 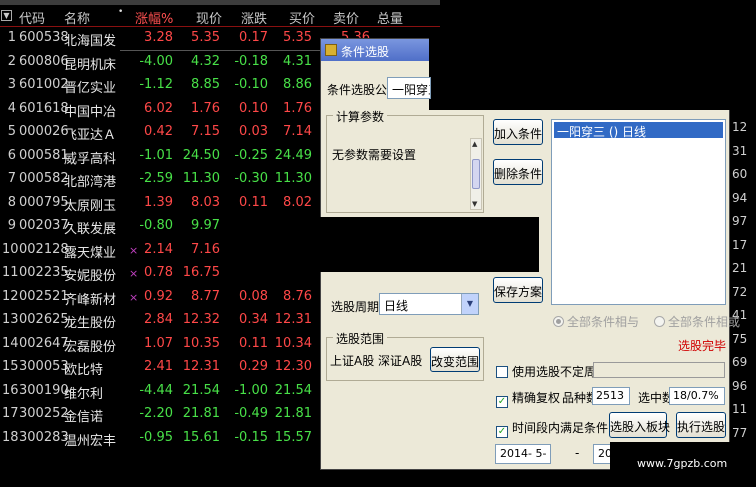 What do you see at coordinates (701, 425) in the screenshot?
I see `execute-button: 执行选股` at bounding box center [701, 425].